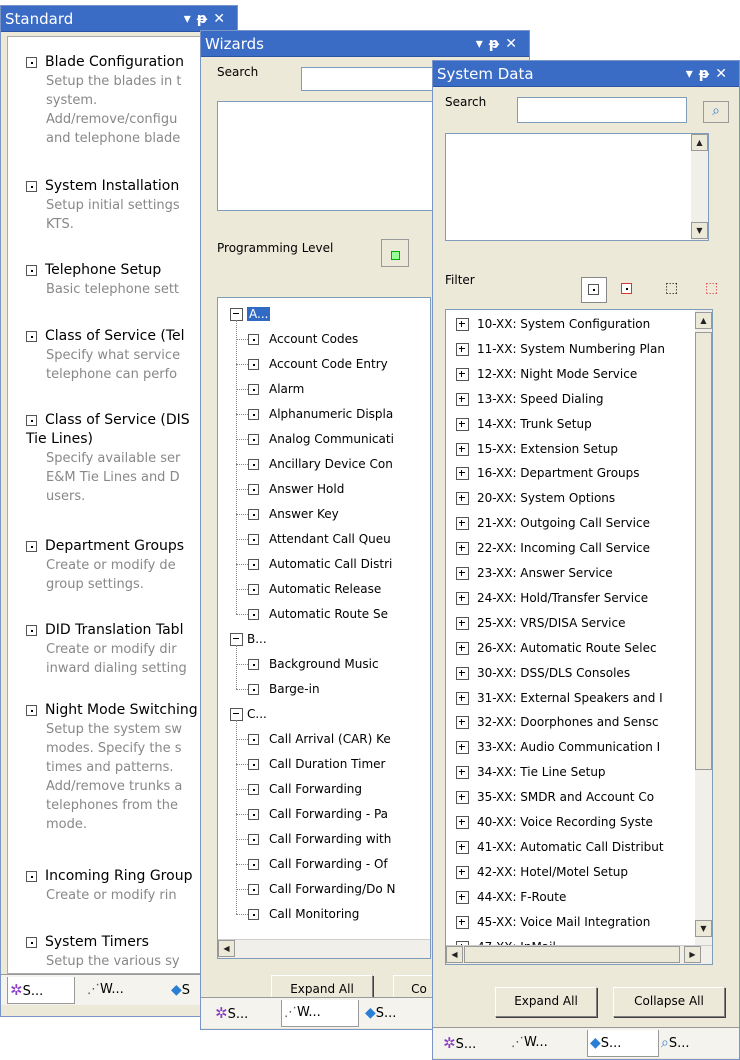 This screenshot has width=740, height=1060. Describe the element at coordinates (703, 551) in the screenshot. I see `scroll-thumb` at that location.